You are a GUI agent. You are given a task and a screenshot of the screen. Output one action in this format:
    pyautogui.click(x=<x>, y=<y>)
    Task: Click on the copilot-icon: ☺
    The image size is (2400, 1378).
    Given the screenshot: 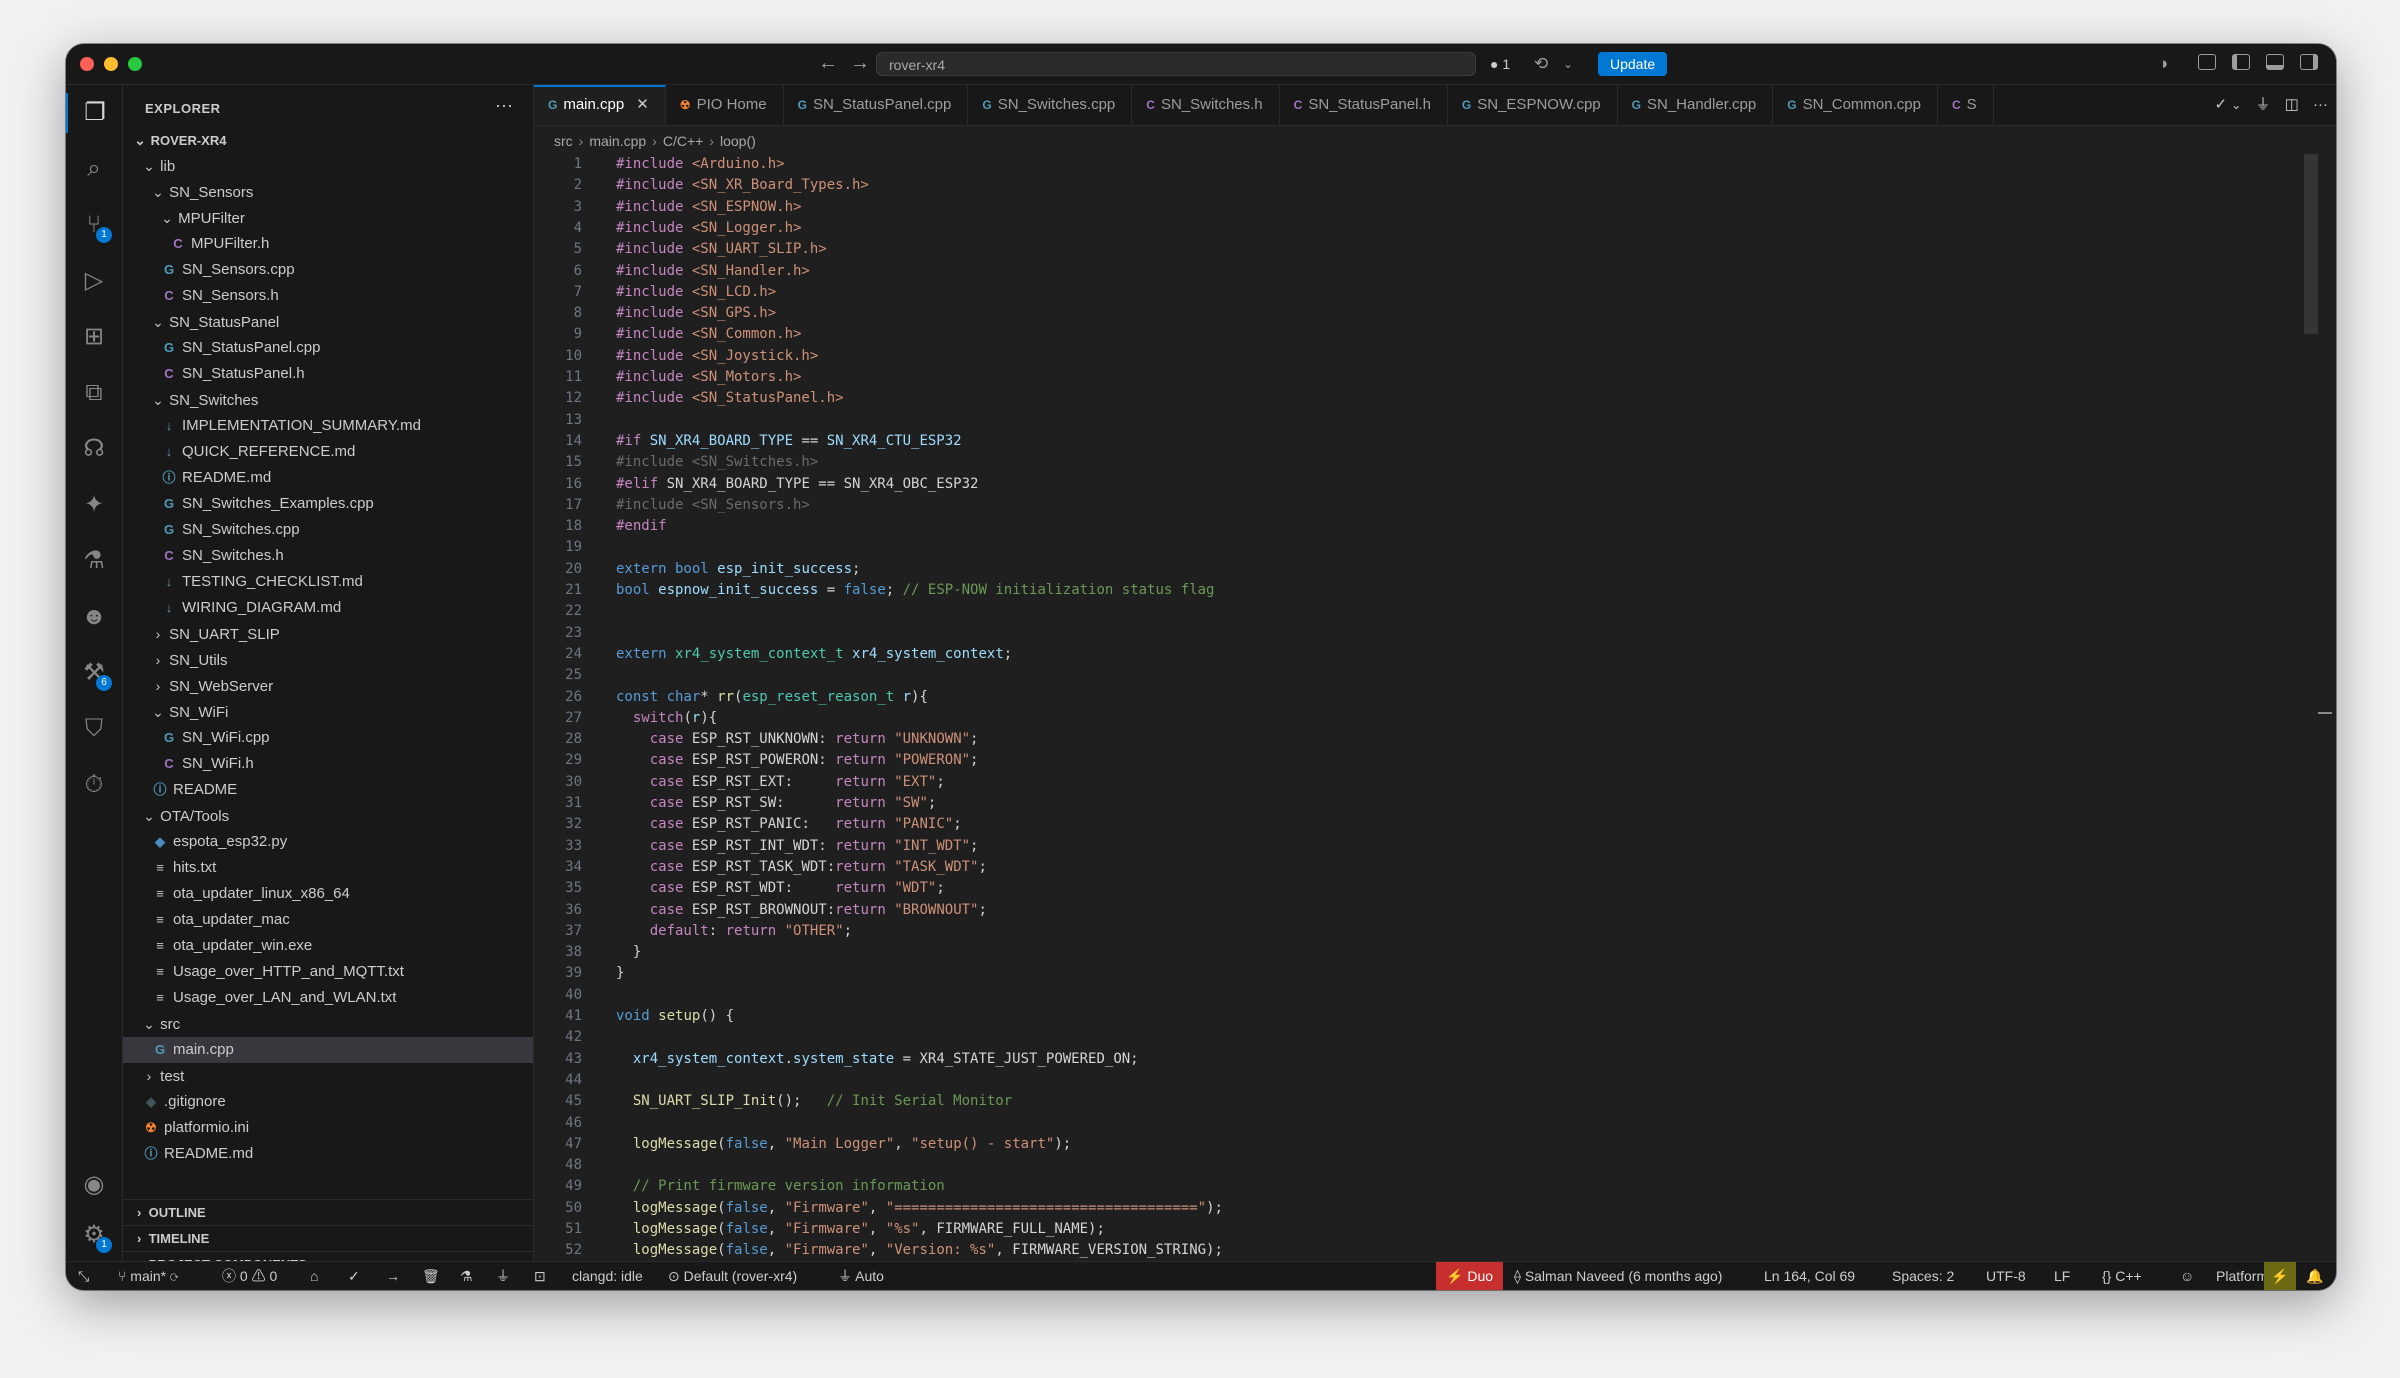 What is the action you would take?
    pyautogui.click(x=2187, y=1276)
    